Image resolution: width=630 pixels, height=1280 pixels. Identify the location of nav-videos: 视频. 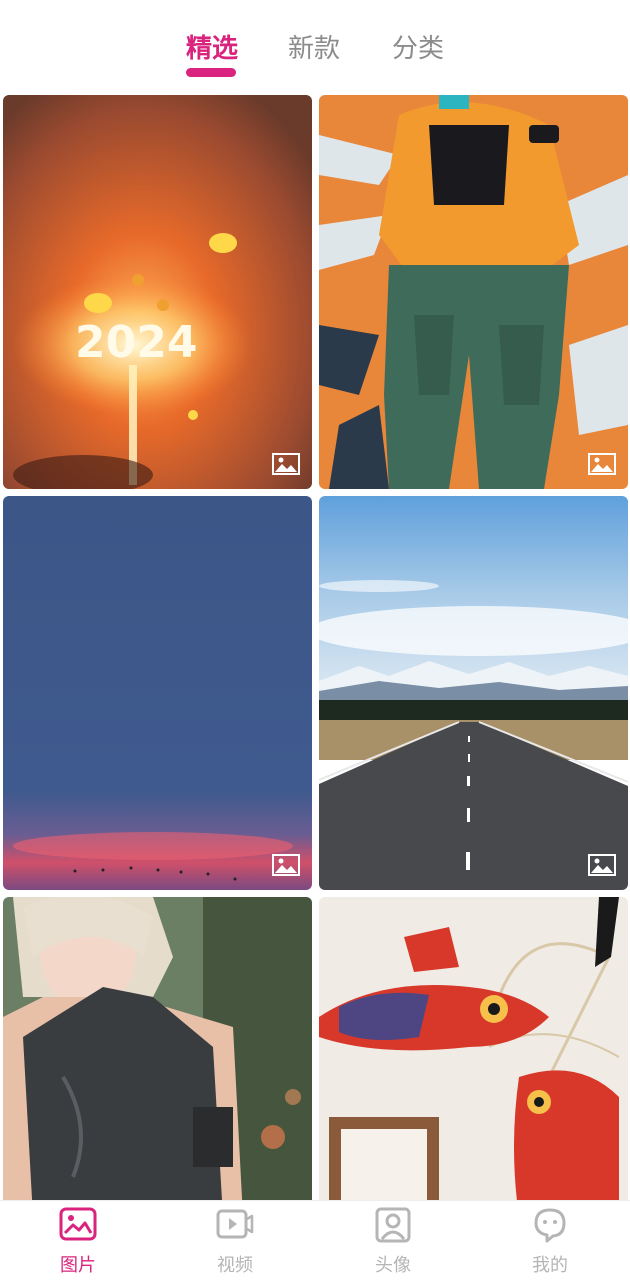
(235, 1242).